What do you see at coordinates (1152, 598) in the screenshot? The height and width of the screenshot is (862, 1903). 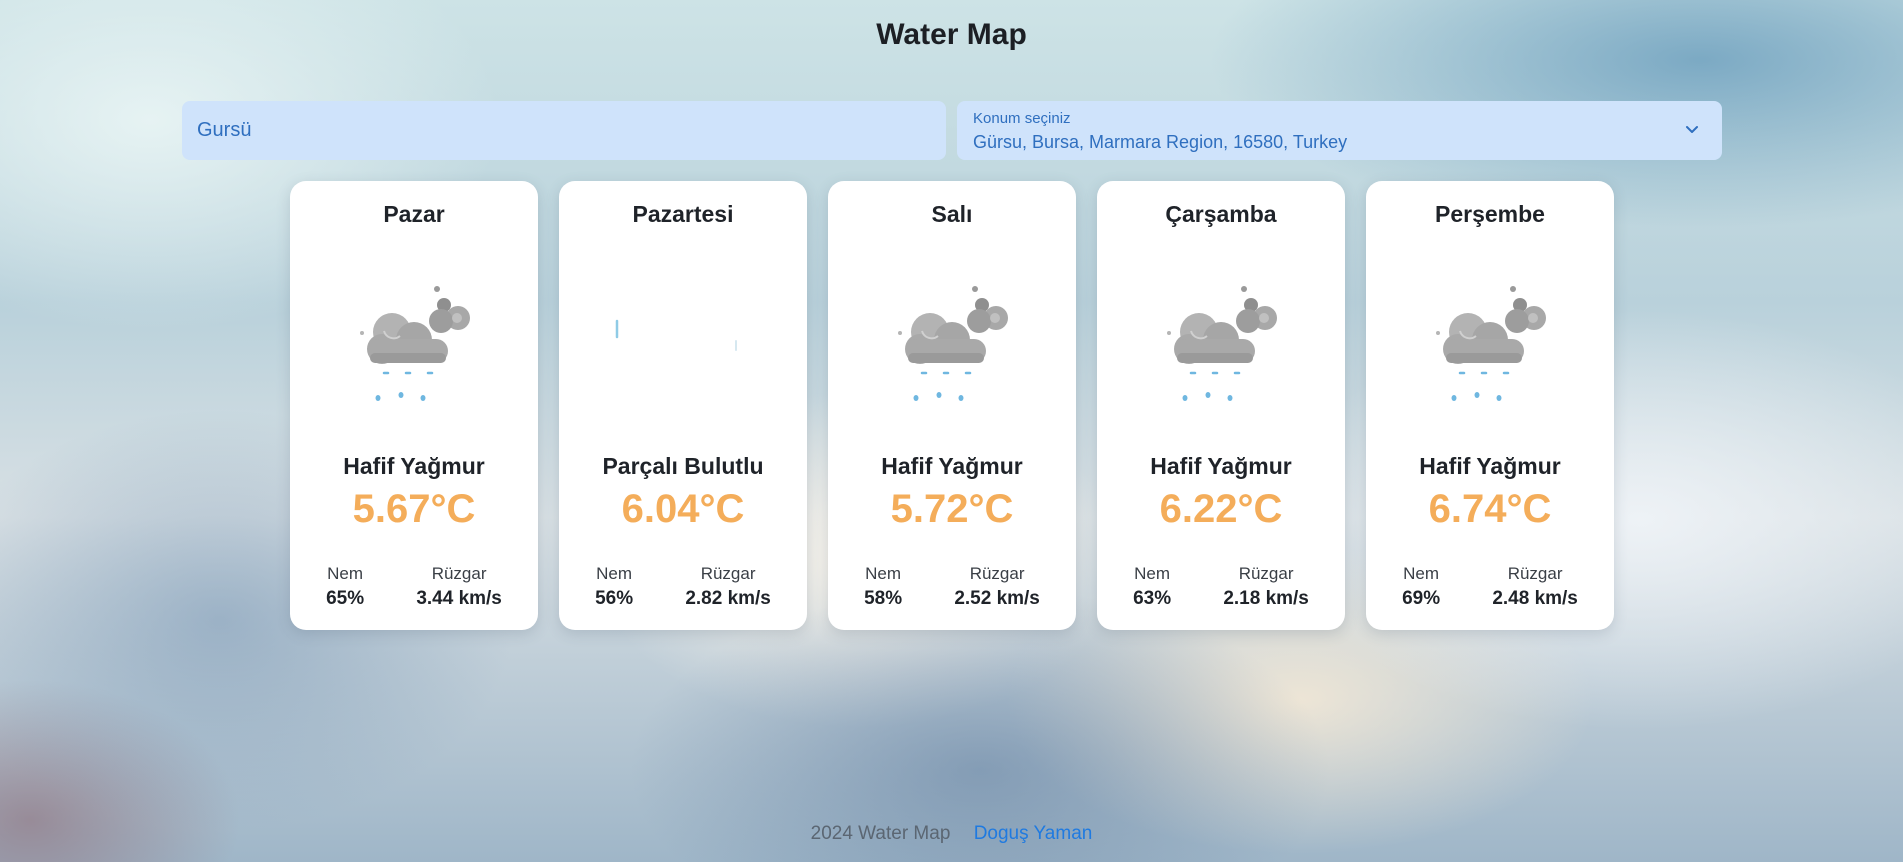 I see `humidity-value: 63%` at bounding box center [1152, 598].